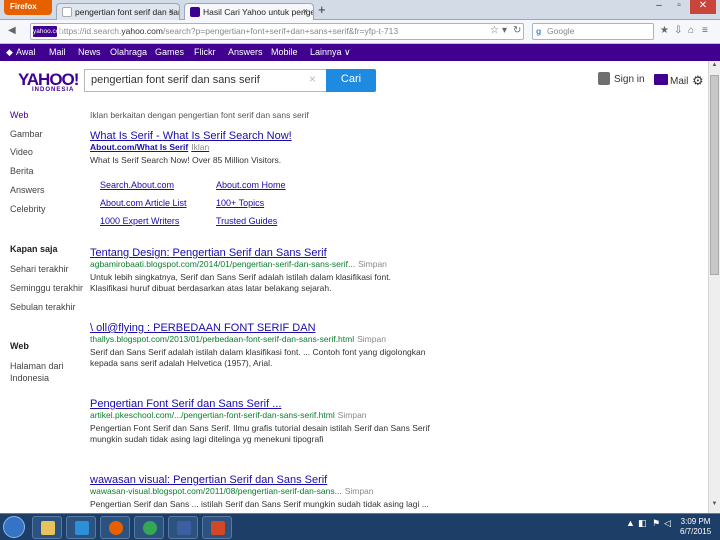 This screenshot has height=540, width=720. What do you see at coordinates (679, 7) in the screenshot?
I see `maximize-icon: ▫` at bounding box center [679, 7].